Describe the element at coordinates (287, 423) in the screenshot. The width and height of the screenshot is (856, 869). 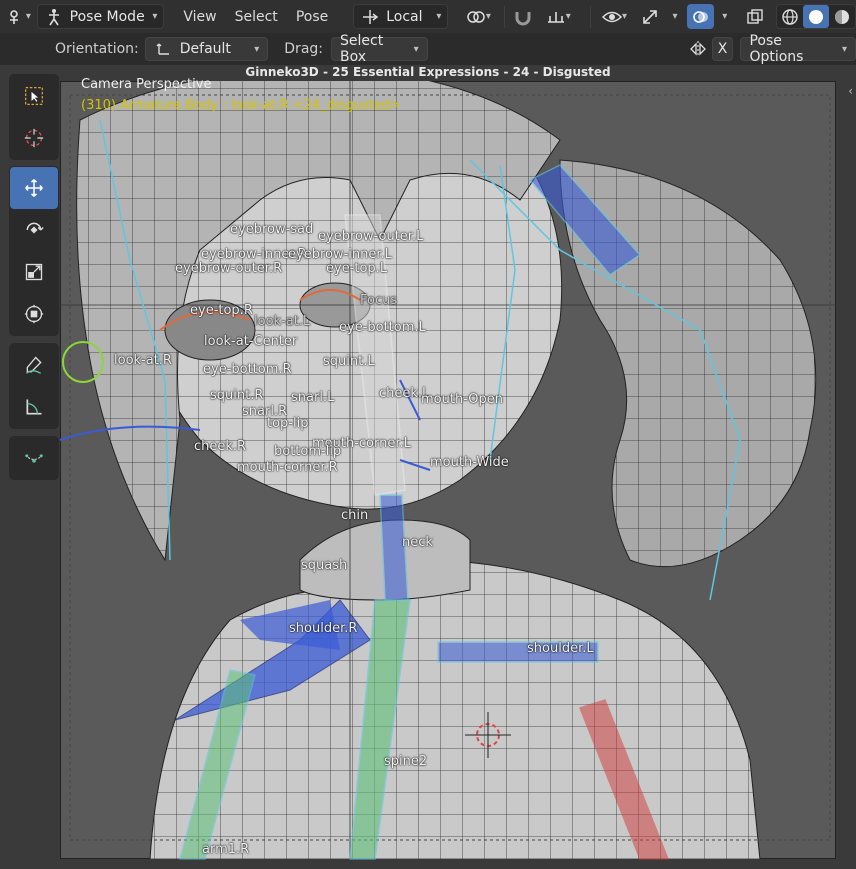
I see `bone-label-top-lip: top-lip` at that location.